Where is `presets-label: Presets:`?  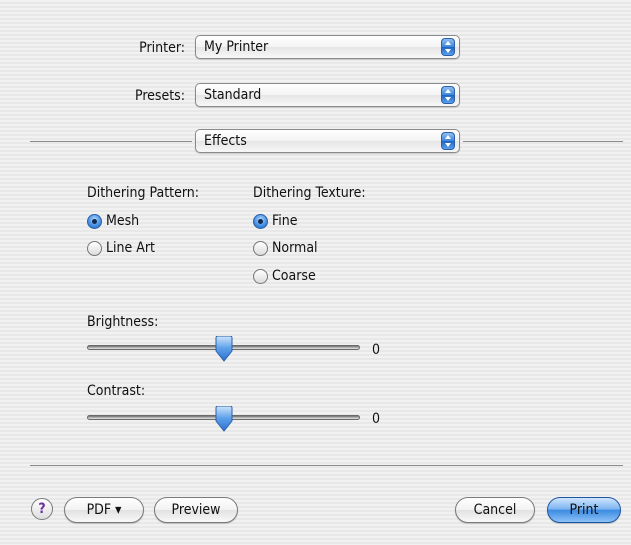
presets-label: Presets: is located at coordinates (159, 96).